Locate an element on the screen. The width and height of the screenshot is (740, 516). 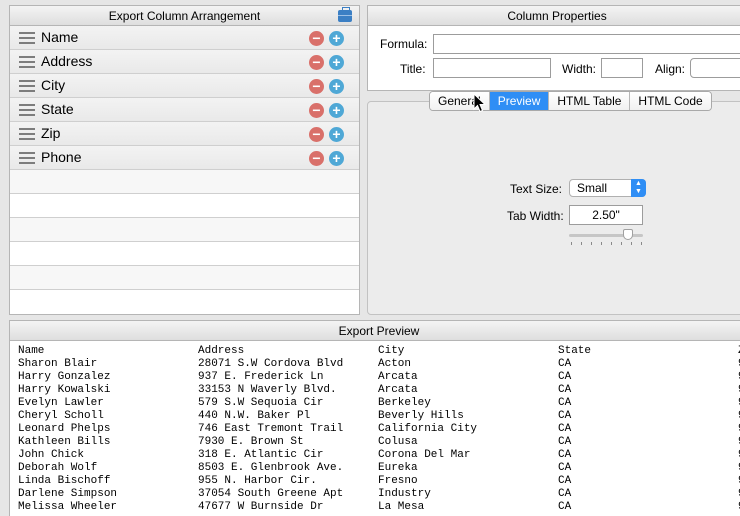
align-field is located at coordinates (715, 68).